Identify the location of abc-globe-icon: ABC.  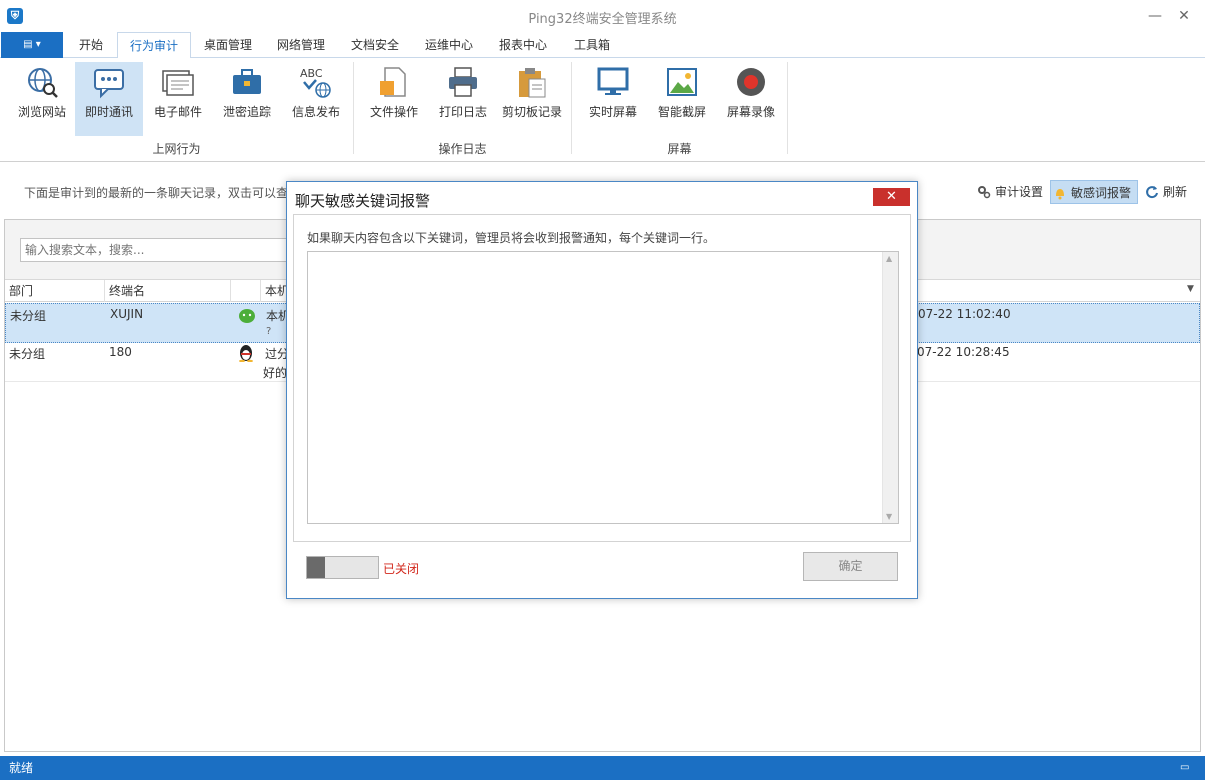
(315, 82).